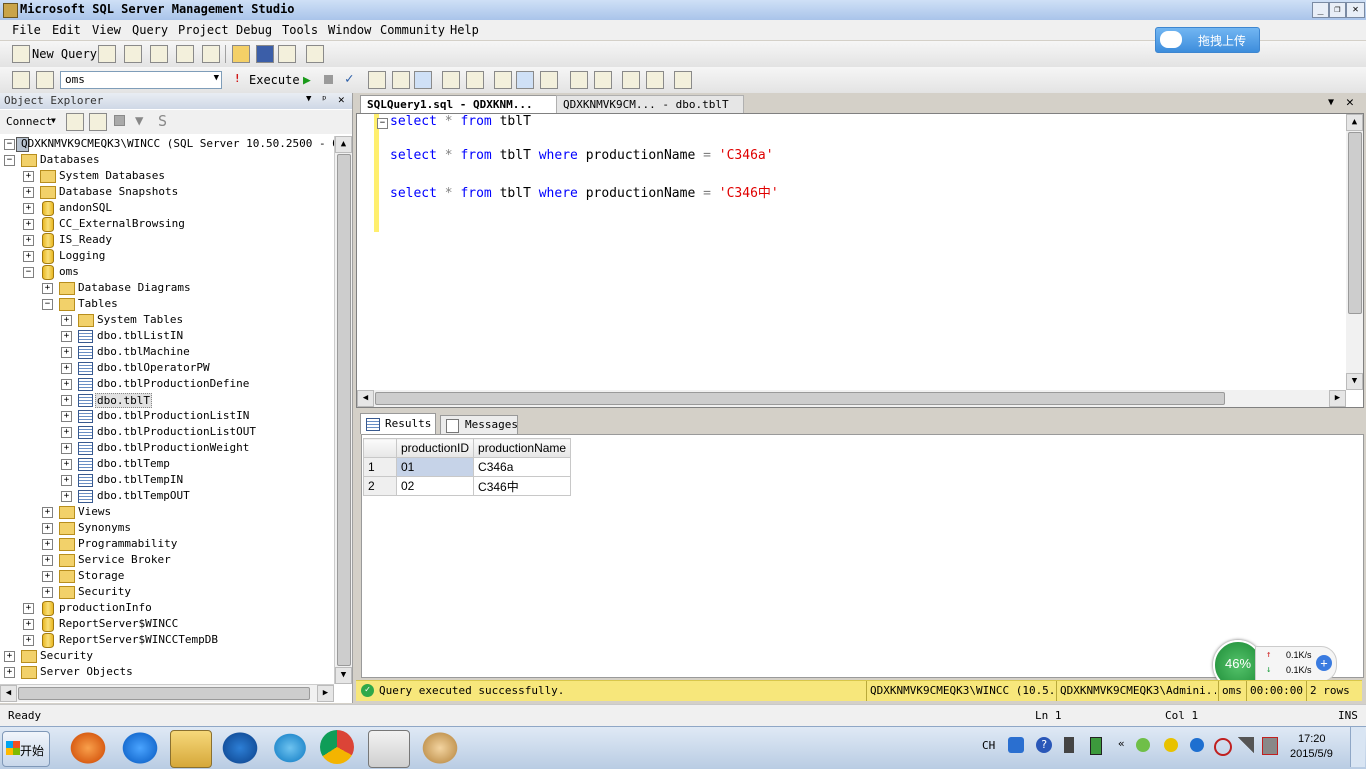 This screenshot has width=1366, height=769. I want to click on show-desktop-button, so click(1357, 747).